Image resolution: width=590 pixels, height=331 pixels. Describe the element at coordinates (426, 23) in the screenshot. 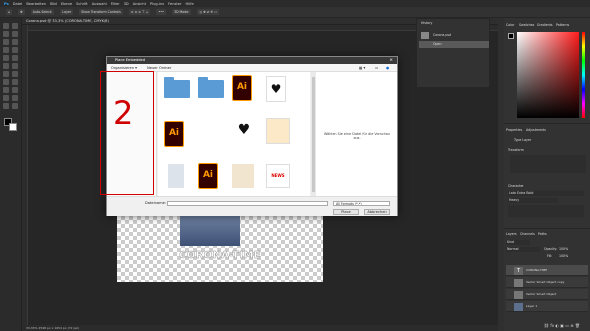

I see `history-title: History` at that location.